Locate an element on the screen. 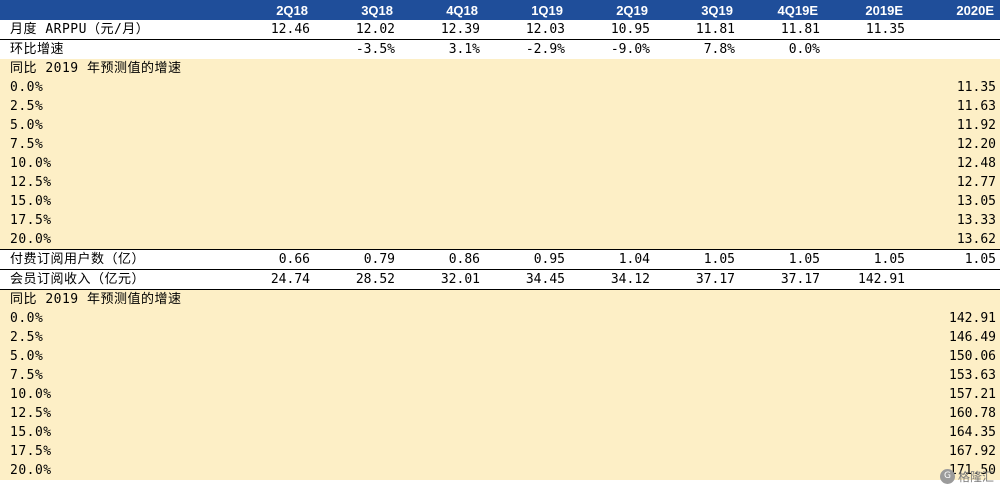  table-cell: 0.95 is located at coordinates (526, 259).